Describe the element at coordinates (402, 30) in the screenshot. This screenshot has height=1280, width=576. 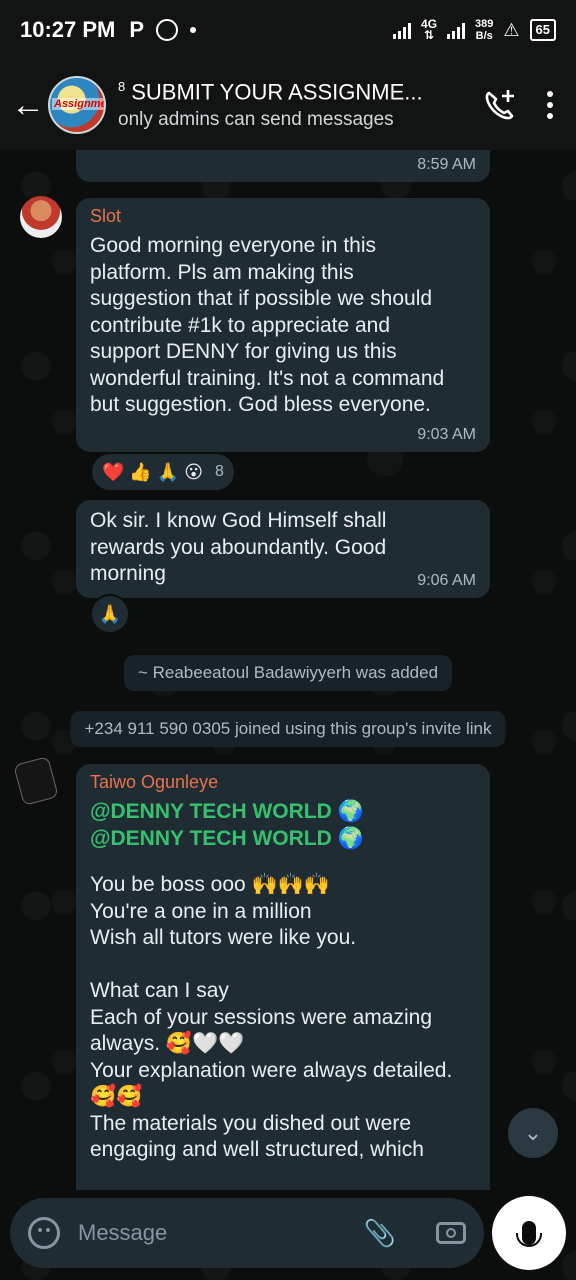
I see `signal-icon` at that location.